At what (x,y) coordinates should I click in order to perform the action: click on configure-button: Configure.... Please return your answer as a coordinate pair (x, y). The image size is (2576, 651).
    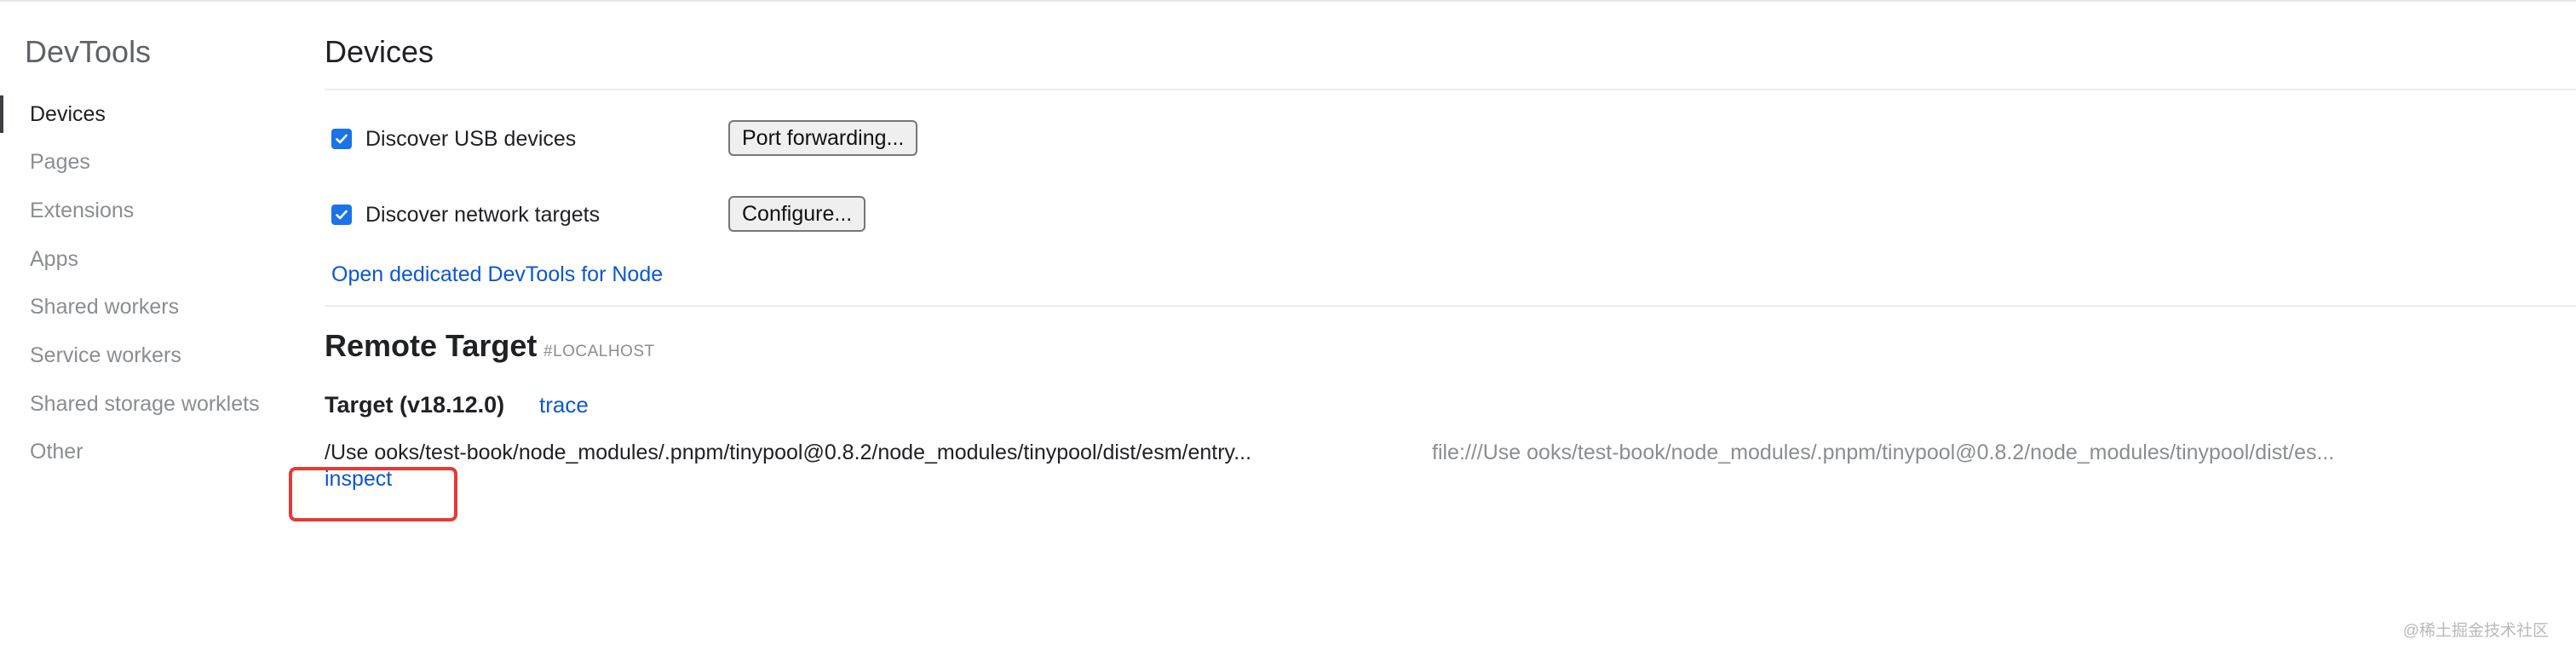
    Looking at the image, I should click on (797, 214).